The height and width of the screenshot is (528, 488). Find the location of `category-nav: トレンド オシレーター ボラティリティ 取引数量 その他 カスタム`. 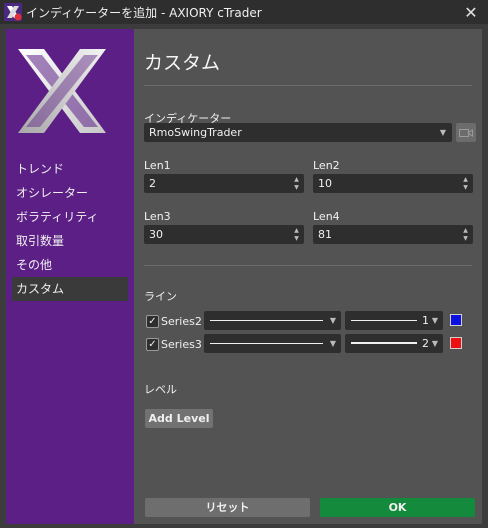

category-nav: トレンド オシレーター ボラティリティ 取引数量 その他 カスタム is located at coordinates (70, 229).